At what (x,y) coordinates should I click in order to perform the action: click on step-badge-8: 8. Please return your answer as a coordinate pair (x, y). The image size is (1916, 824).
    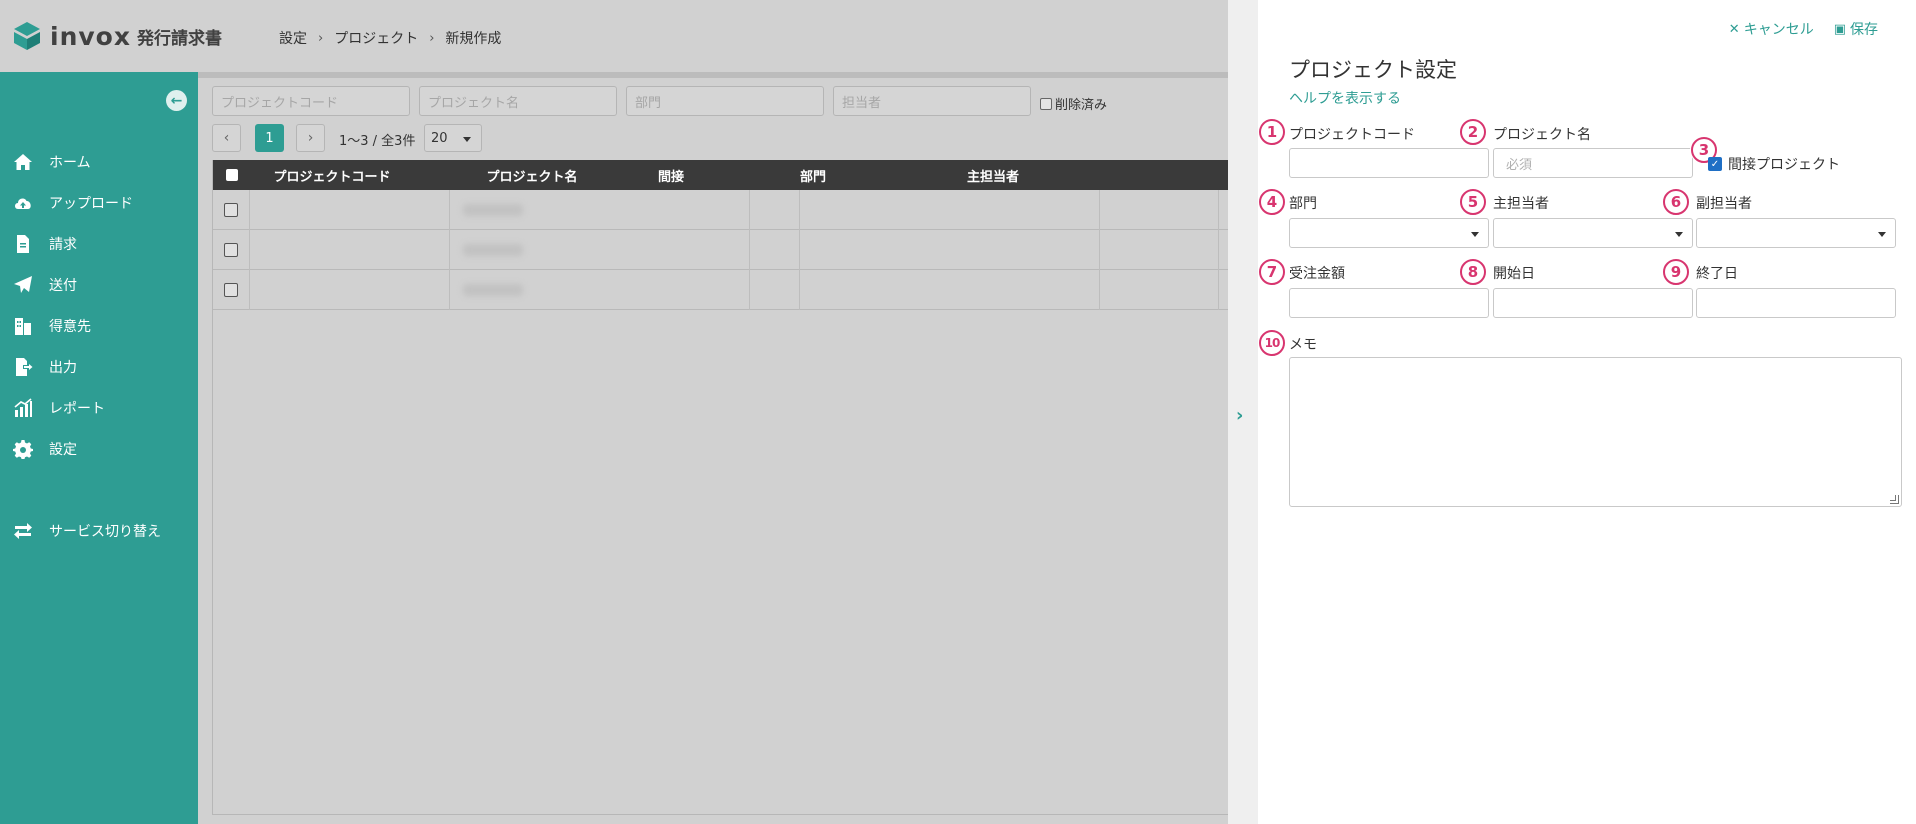
    Looking at the image, I should click on (1473, 272).